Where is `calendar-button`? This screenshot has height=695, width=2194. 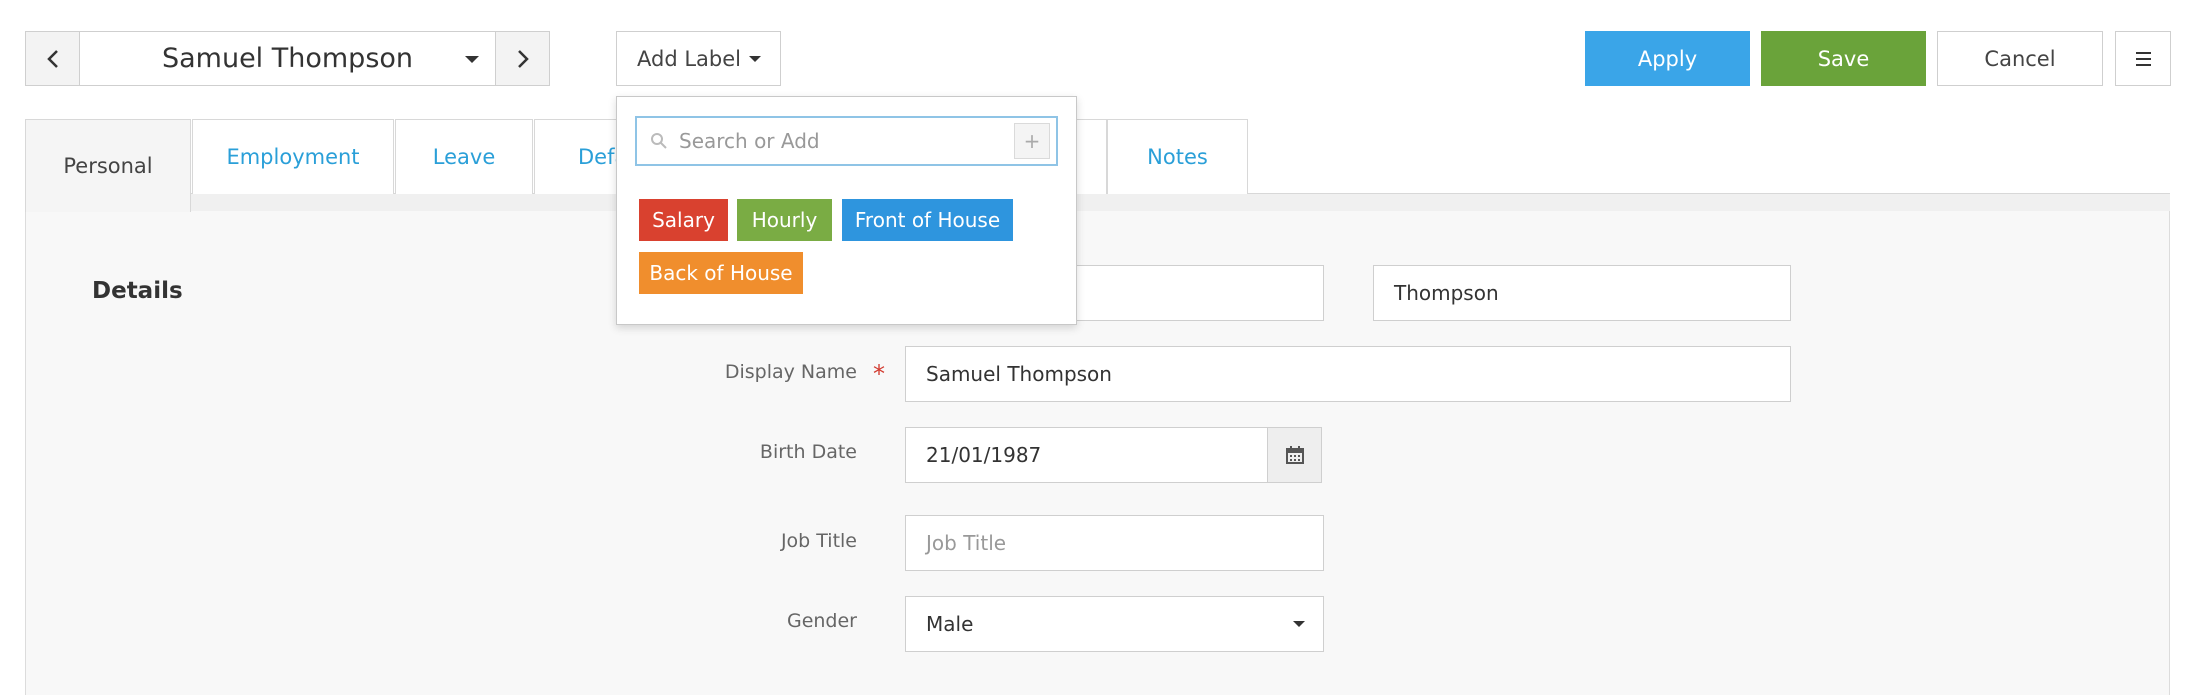 calendar-button is located at coordinates (1294, 455).